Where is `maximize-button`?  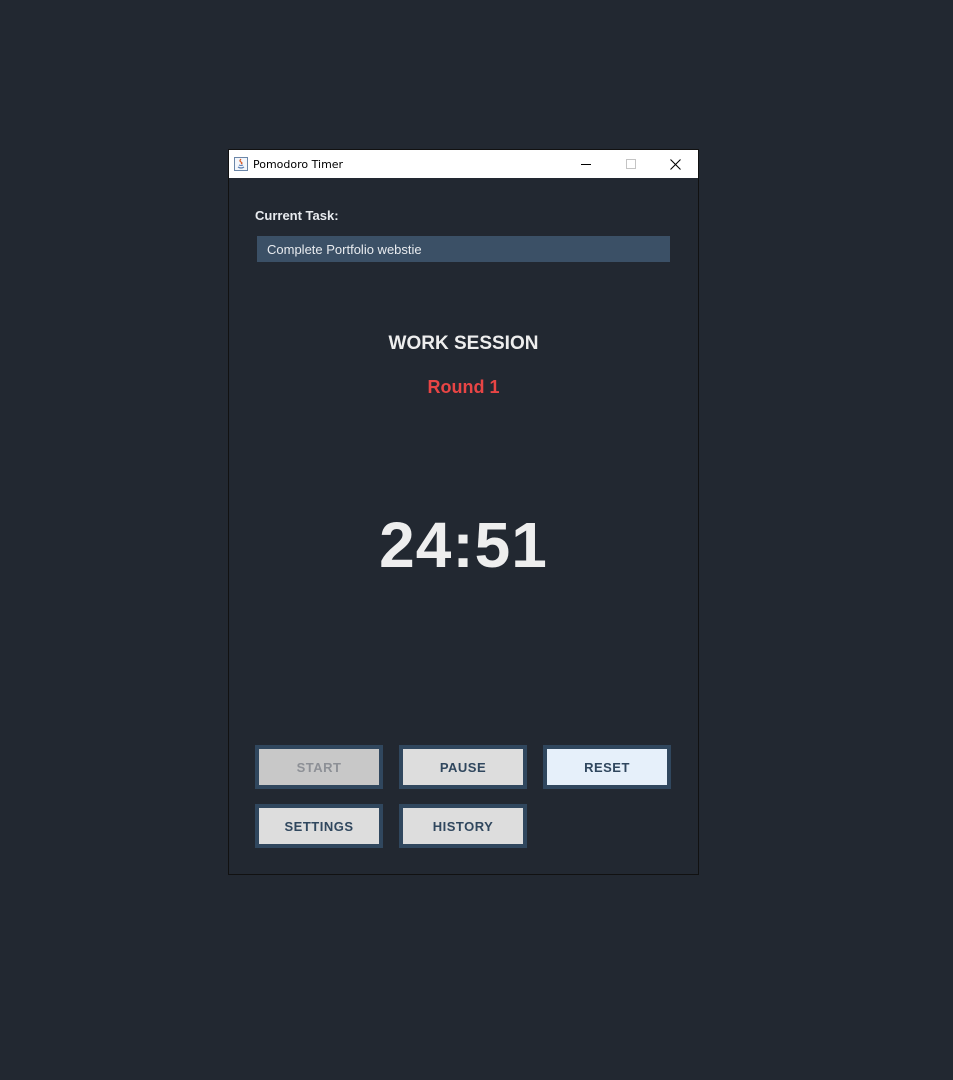
maximize-button is located at coordinates (630, 164).